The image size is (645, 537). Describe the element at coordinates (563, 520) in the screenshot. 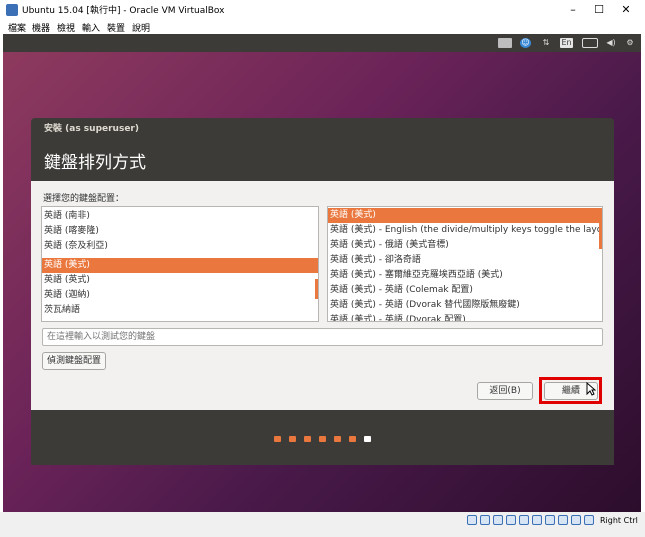

I see `recording-icon` at that location.